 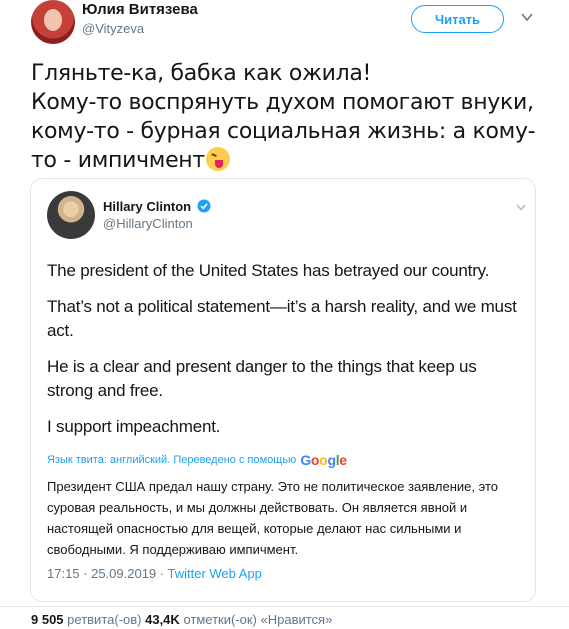 I want to click on follow-button: Читать, so click(x=457, y=19).